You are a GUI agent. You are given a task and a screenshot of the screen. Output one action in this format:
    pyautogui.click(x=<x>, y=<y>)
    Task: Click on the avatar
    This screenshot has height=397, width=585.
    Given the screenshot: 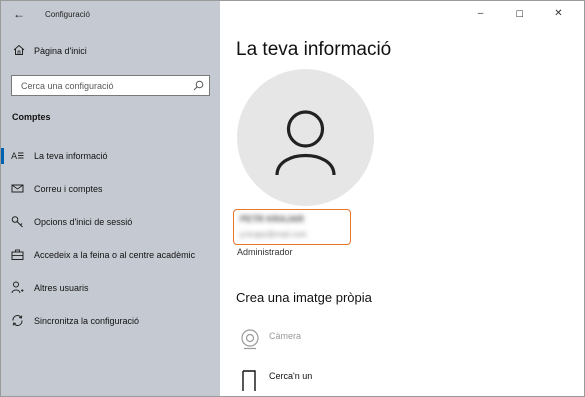 What is the action you would take?
    pyautogui.click(x=305, y=137)
    